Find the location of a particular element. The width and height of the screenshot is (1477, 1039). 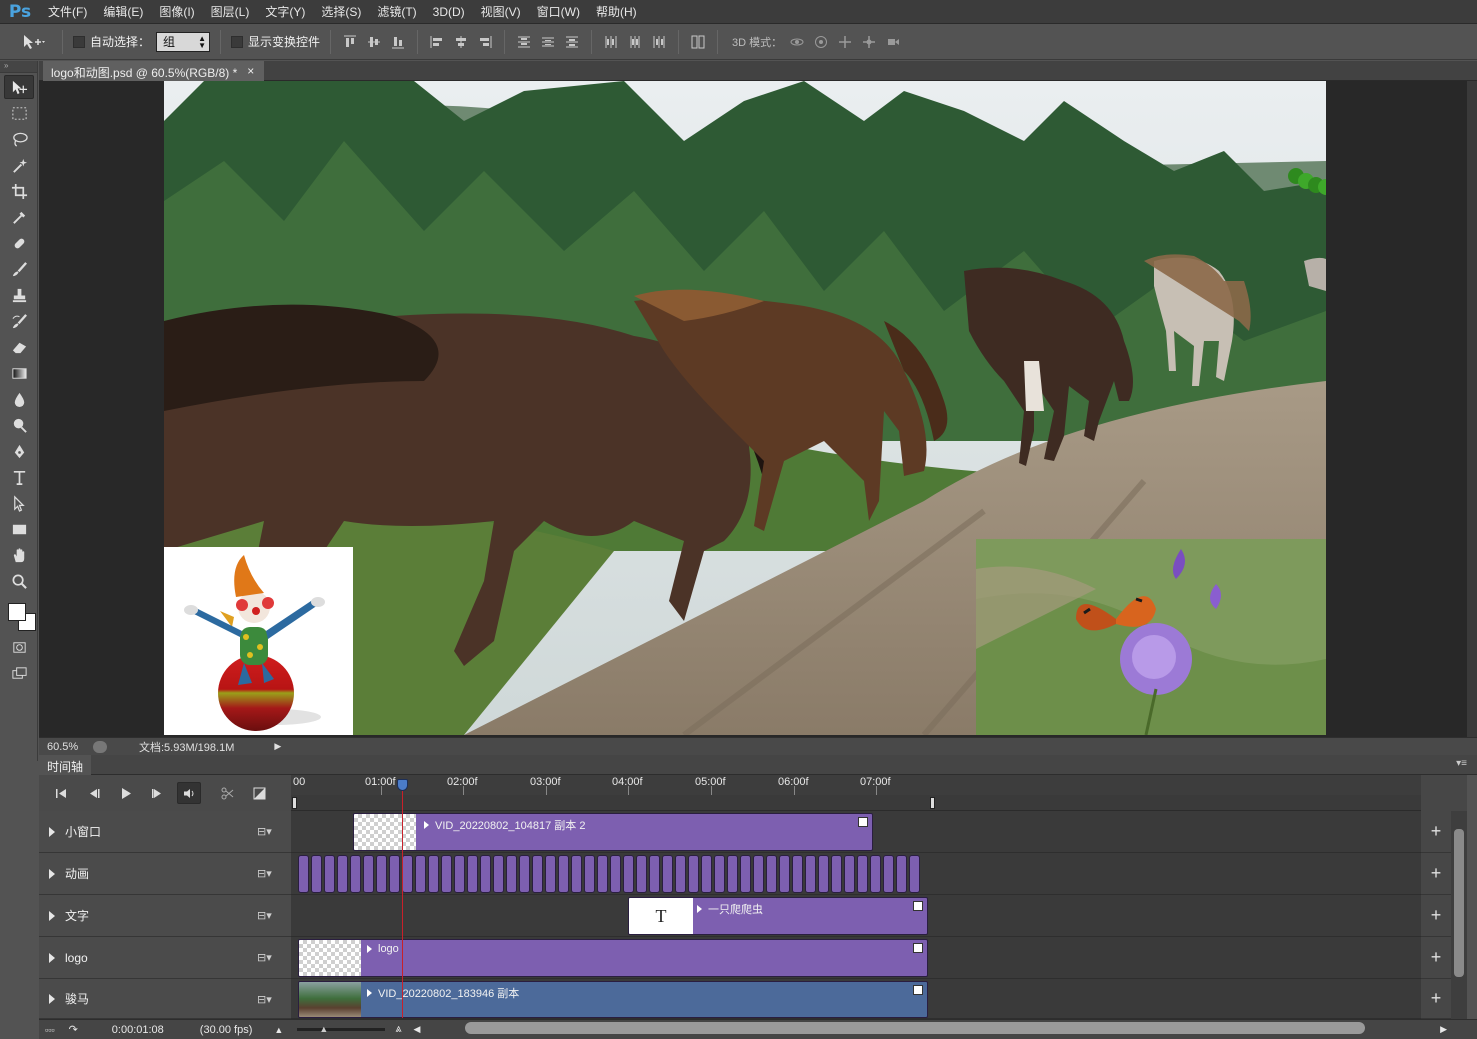

align-right-edges-button is located at coordinates (485, 42).